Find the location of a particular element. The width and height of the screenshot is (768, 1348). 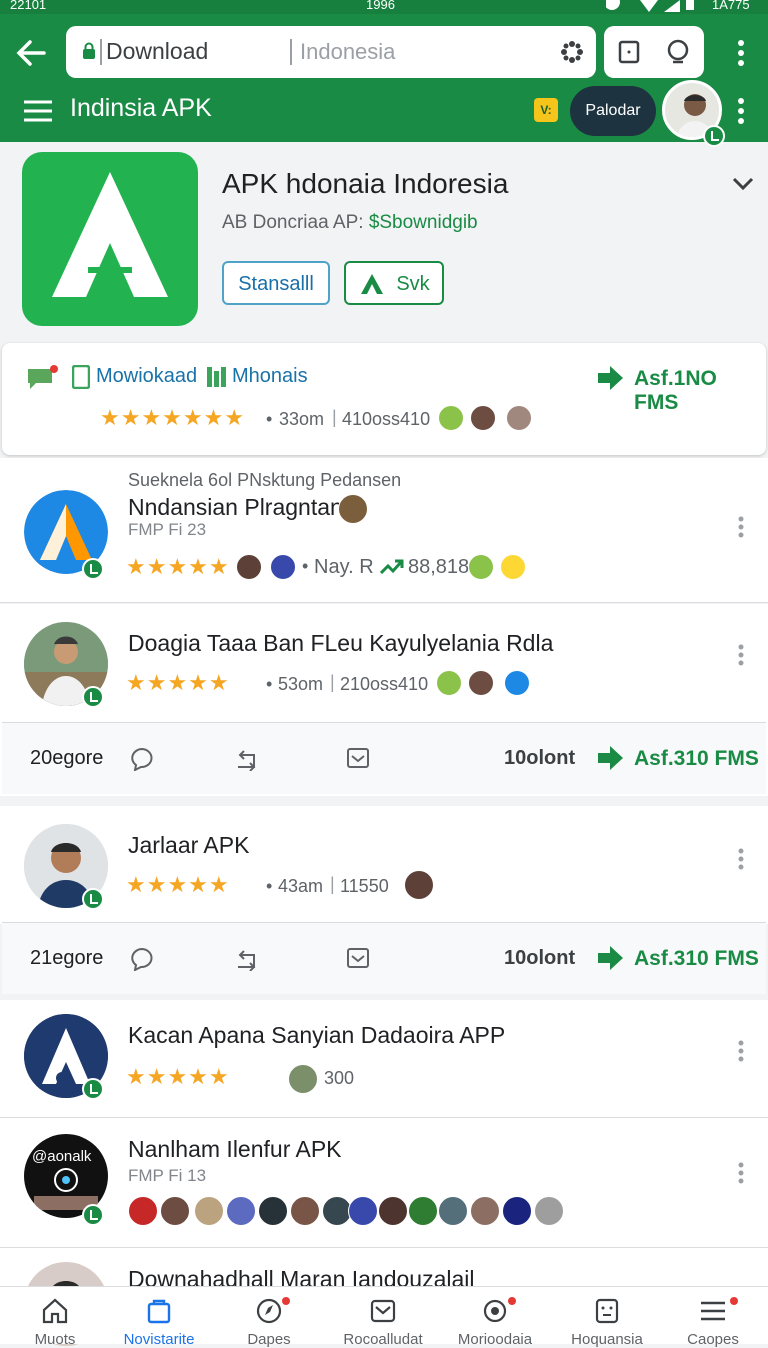

list-item: Downahadhall Maran Iandouzalail is located at coordinates (384, 1297).